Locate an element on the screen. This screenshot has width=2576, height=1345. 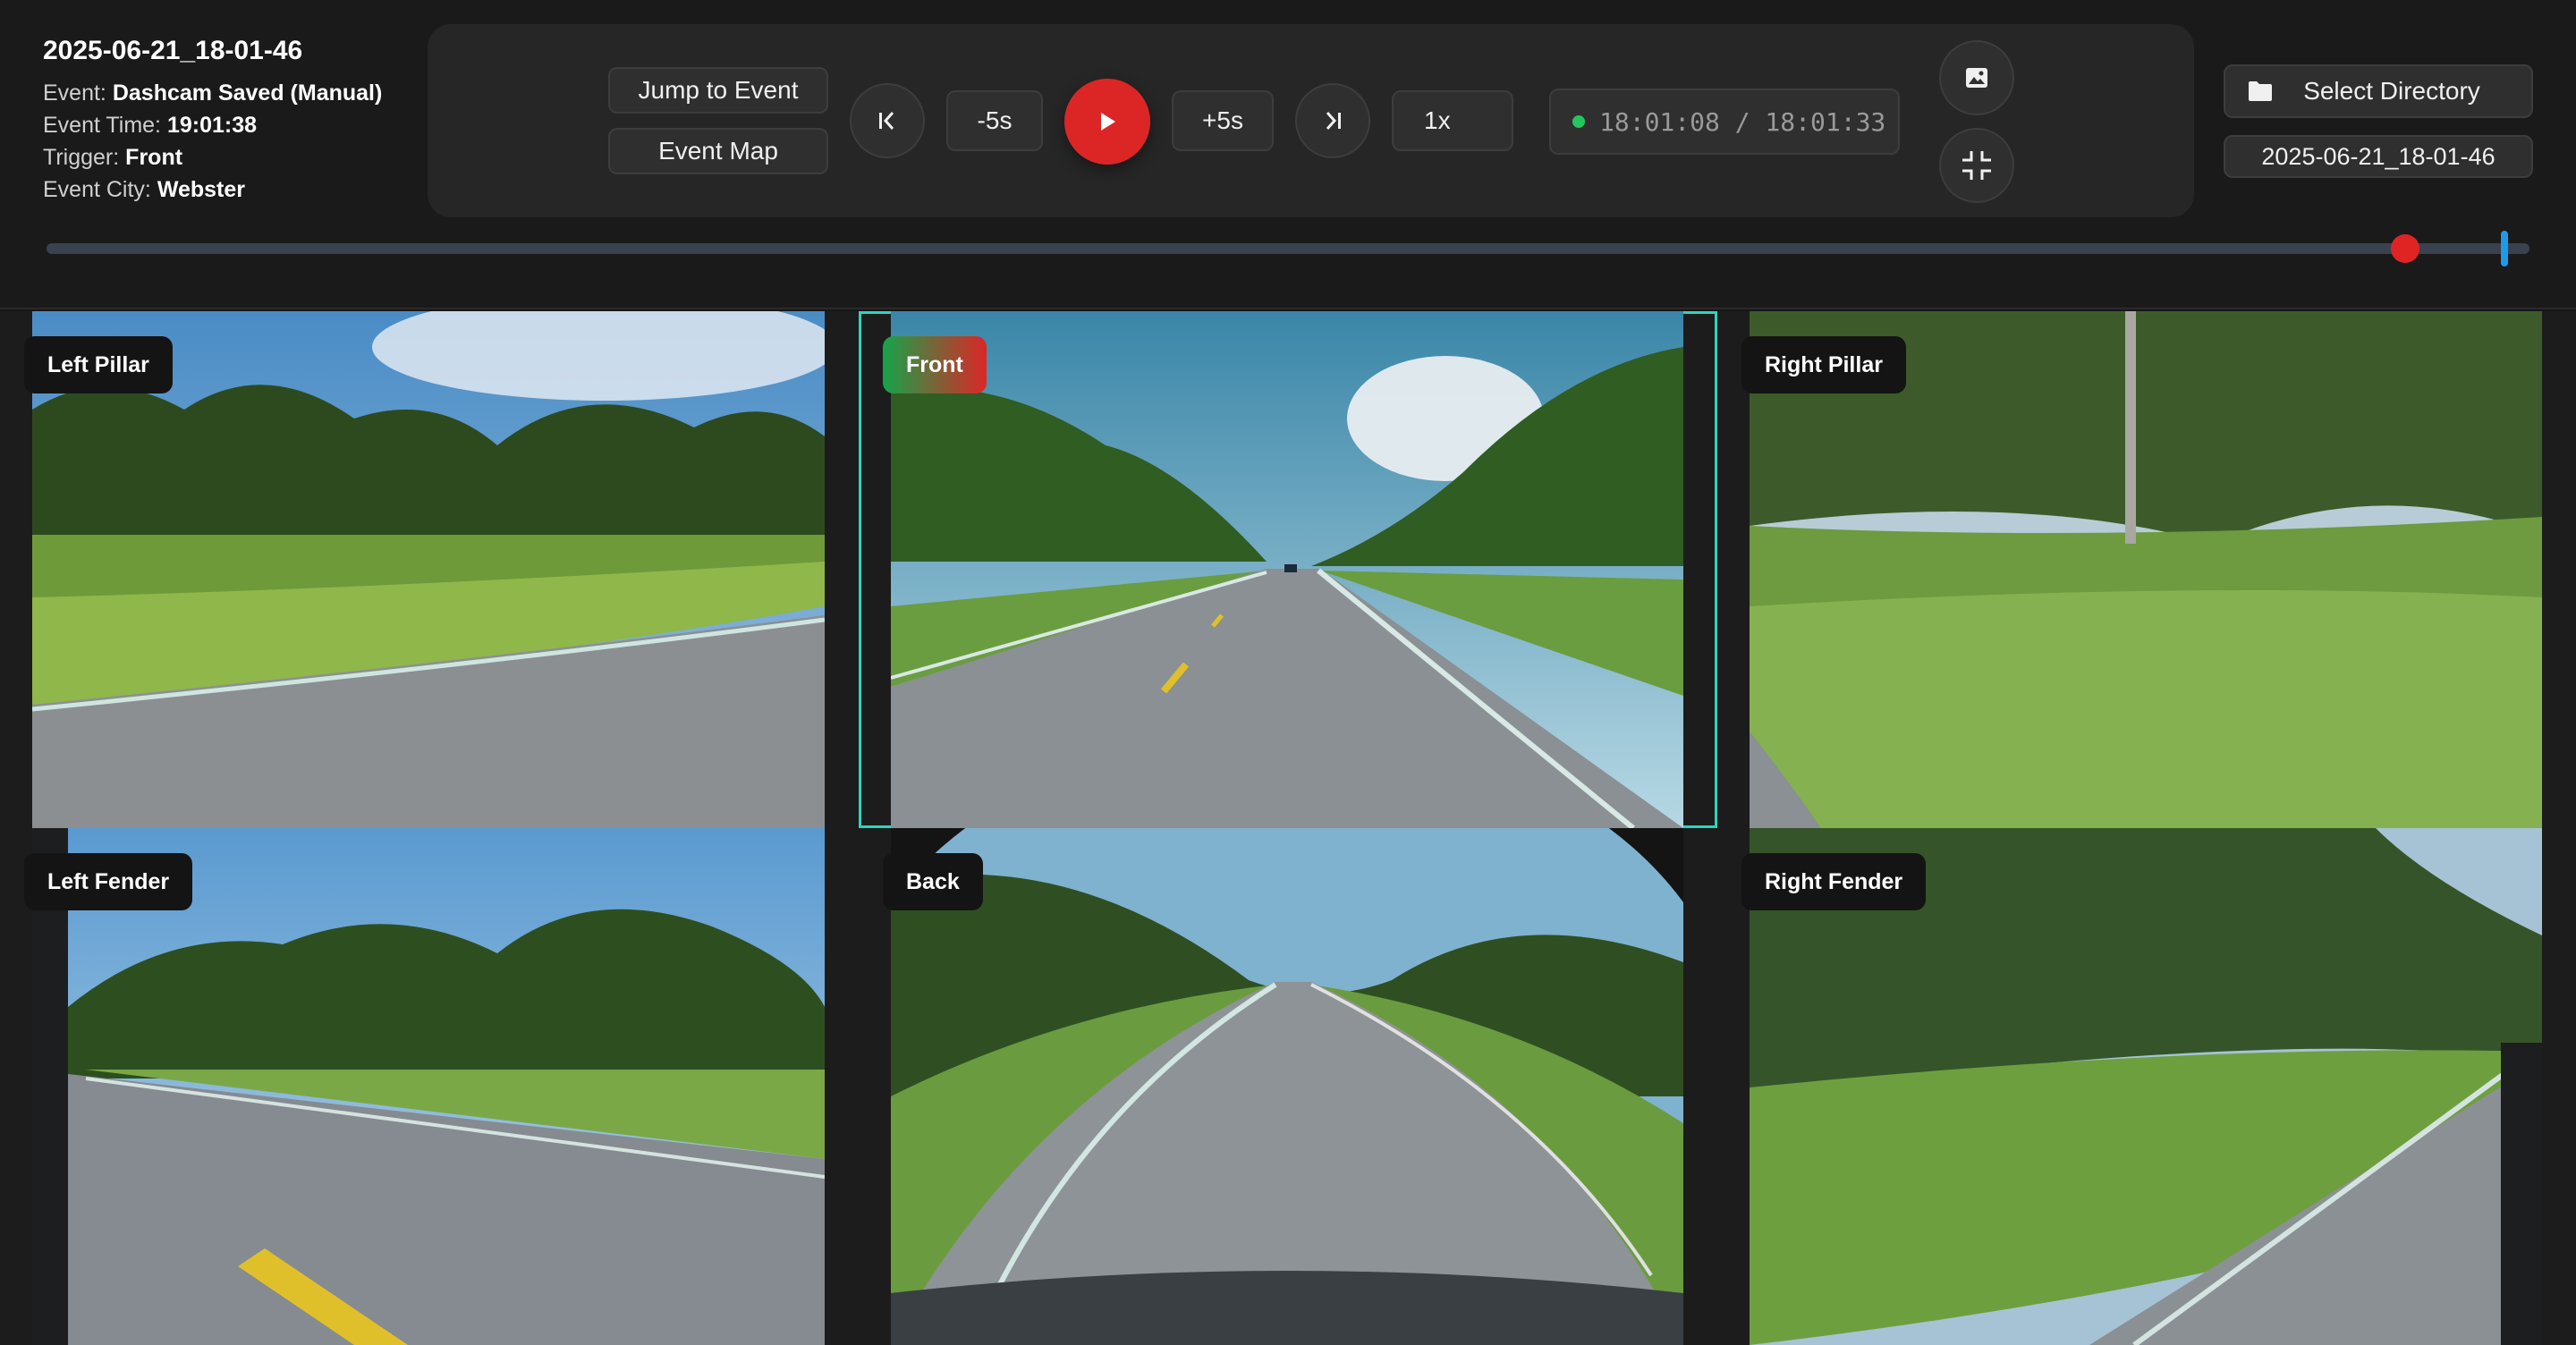
camera-label: Left Pillar is located at coordinates (98, 364).